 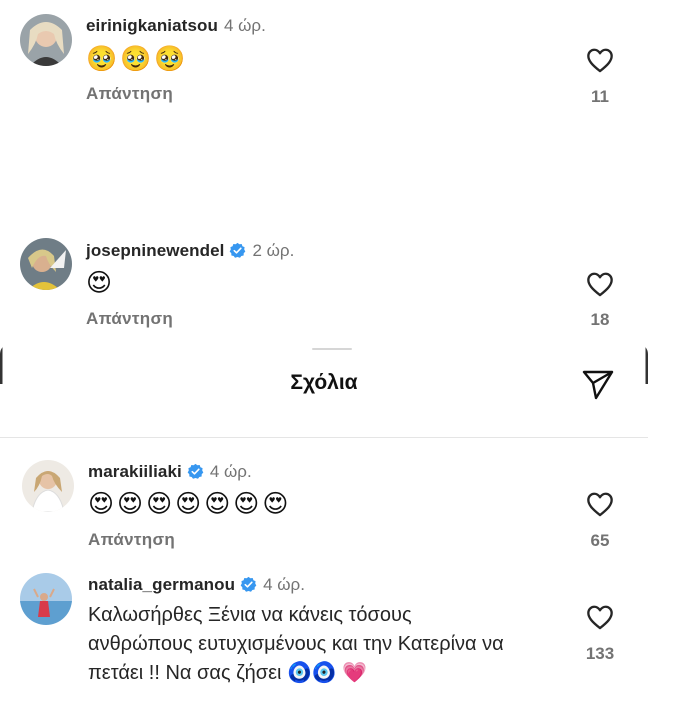 I want to click on comment-header: josepninewendel 2 ώρ., so click(x=190, y=251).